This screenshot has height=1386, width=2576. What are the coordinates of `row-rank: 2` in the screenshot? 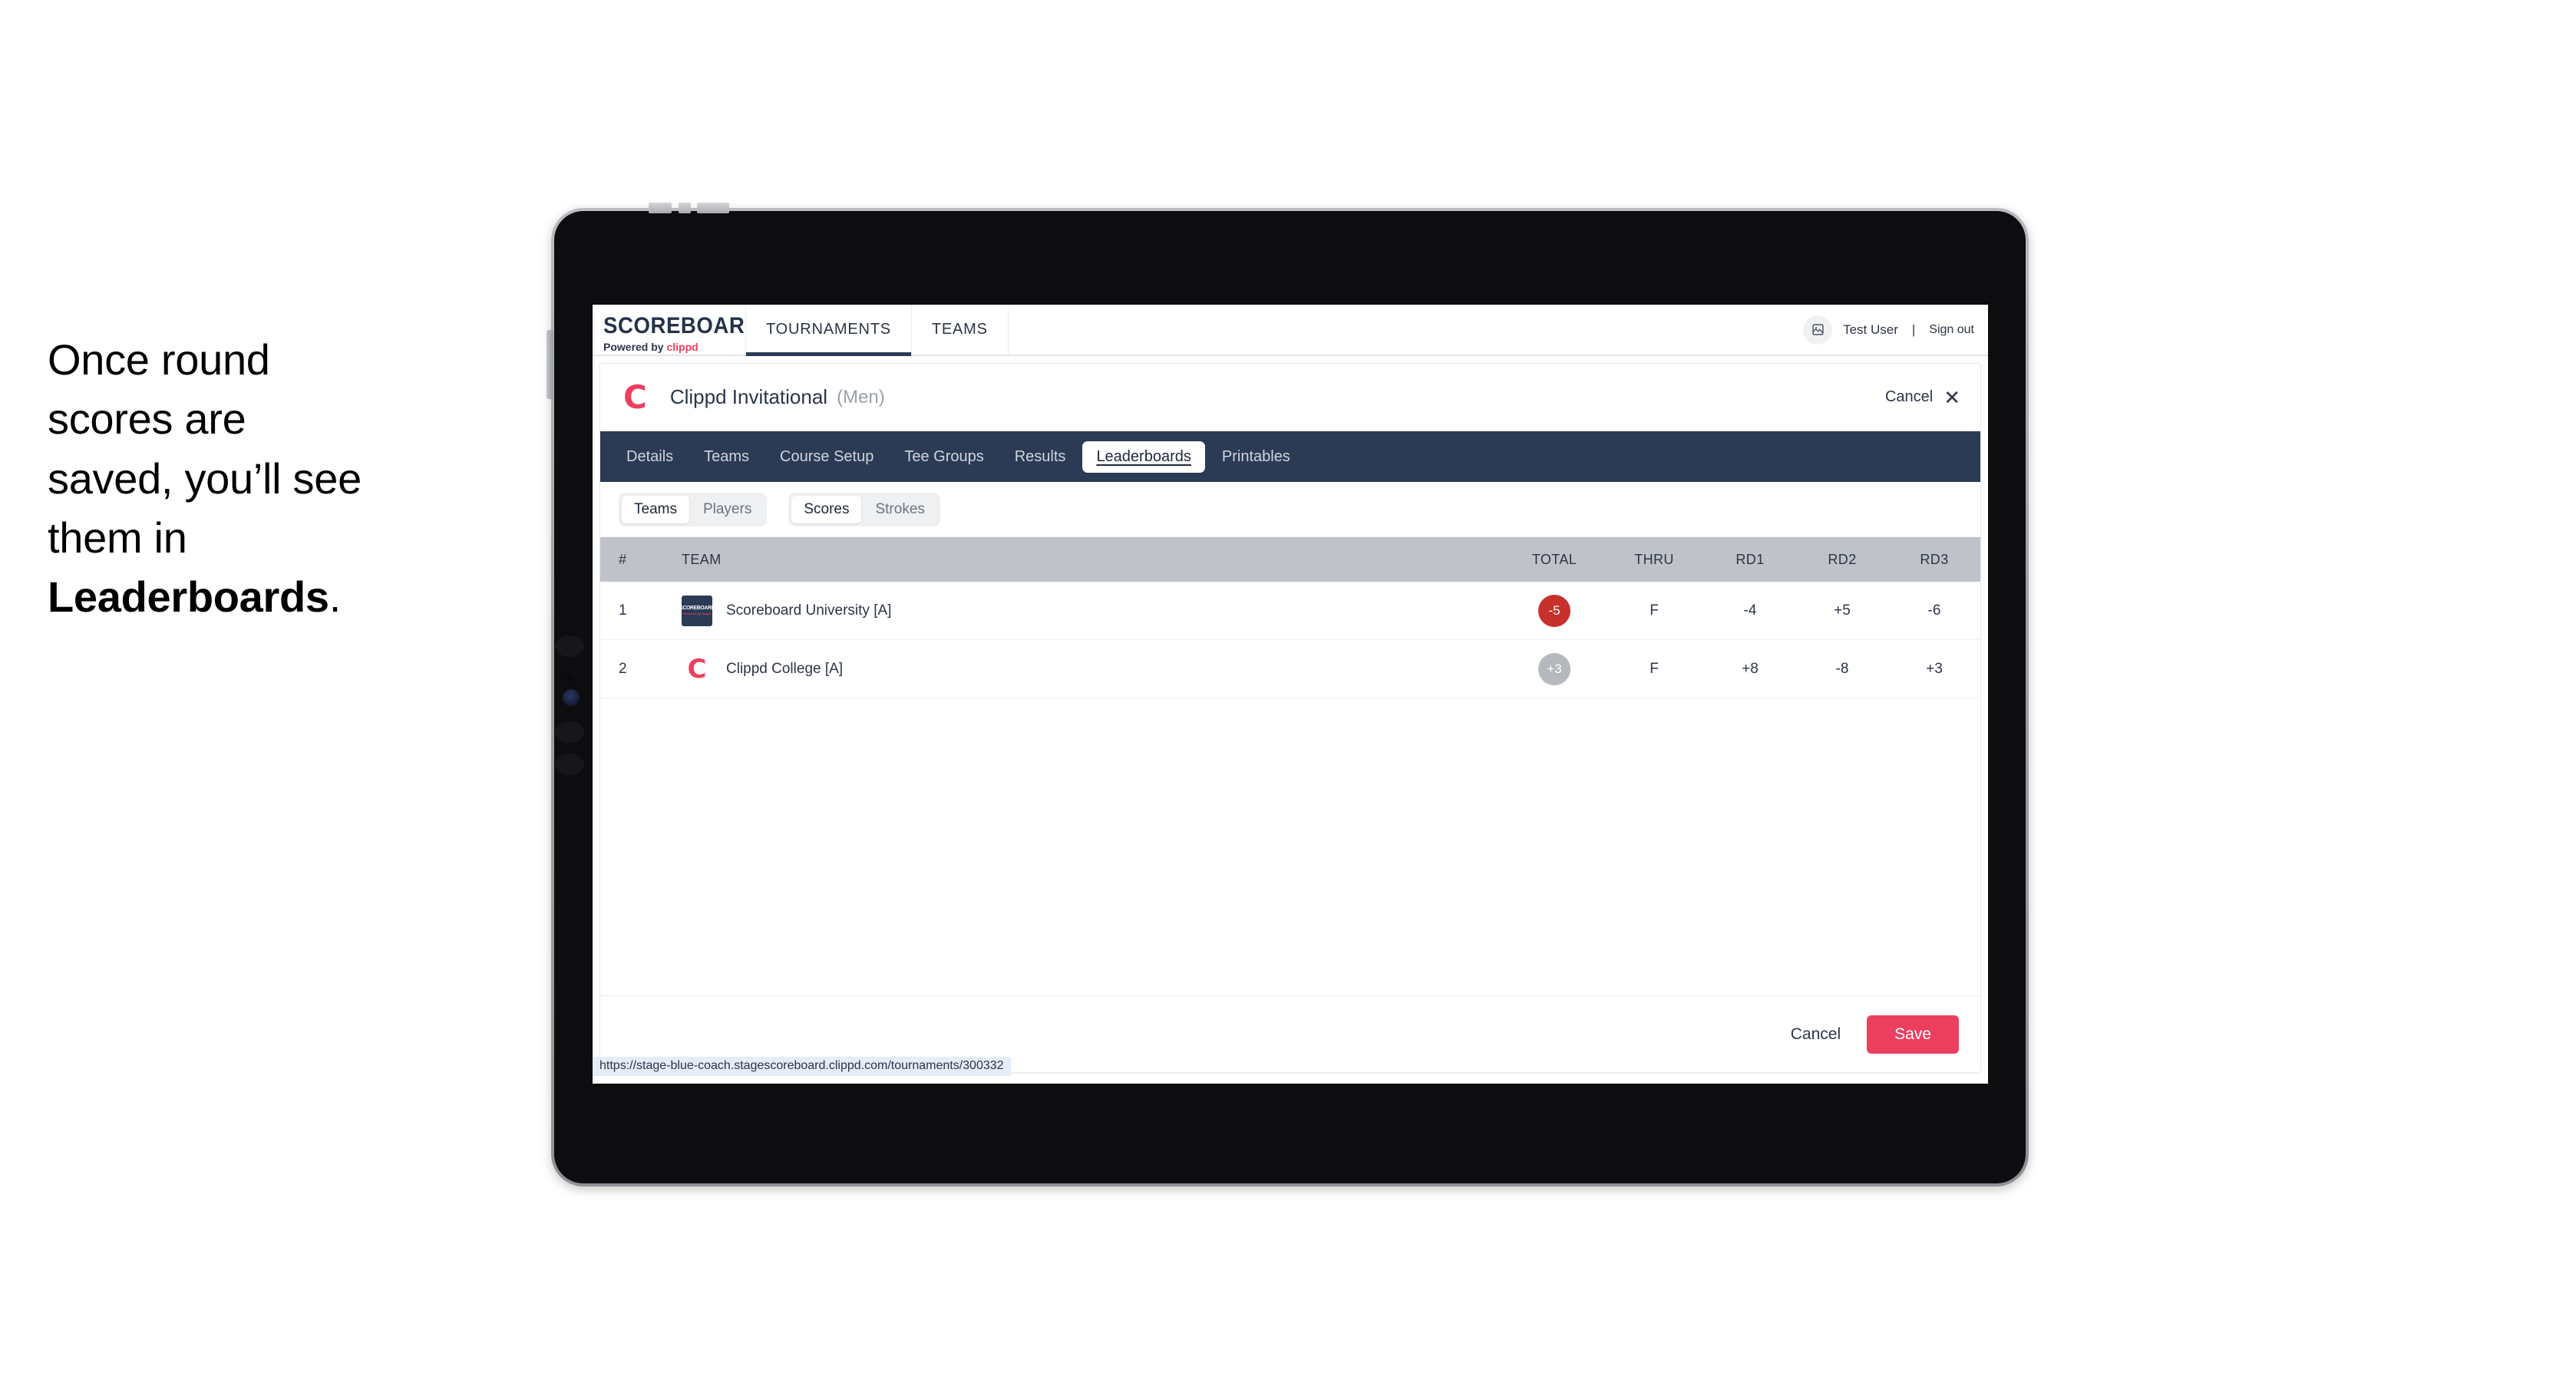 It's located at (623, 668).